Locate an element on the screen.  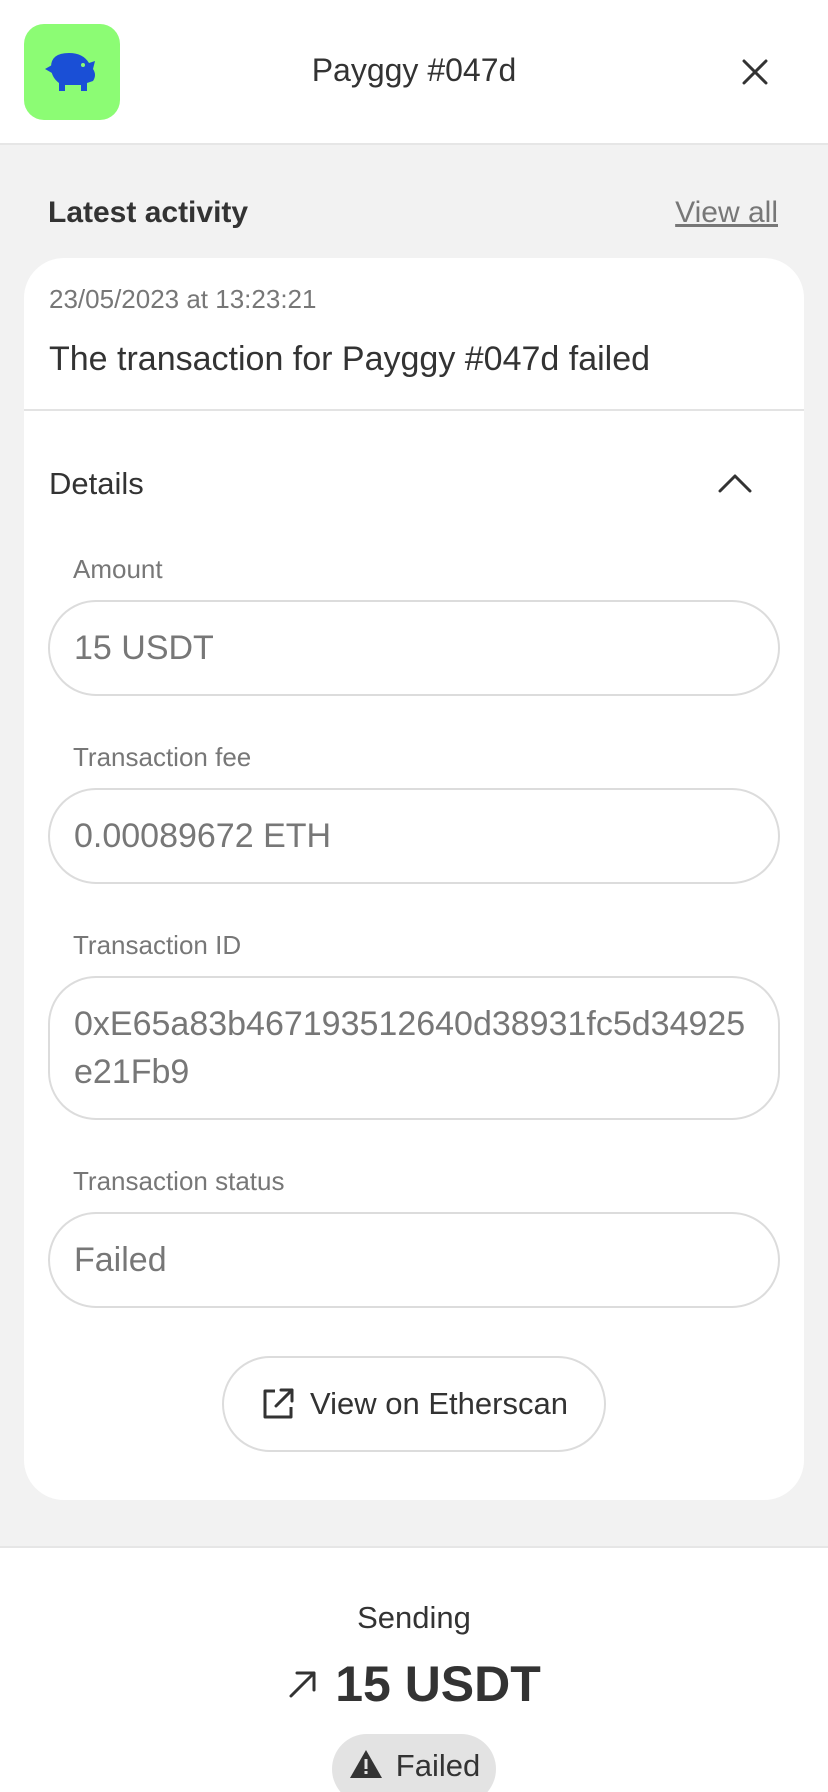
activity-message: The transaction for Payggy #047d failed is located at coordinates (350, 359).